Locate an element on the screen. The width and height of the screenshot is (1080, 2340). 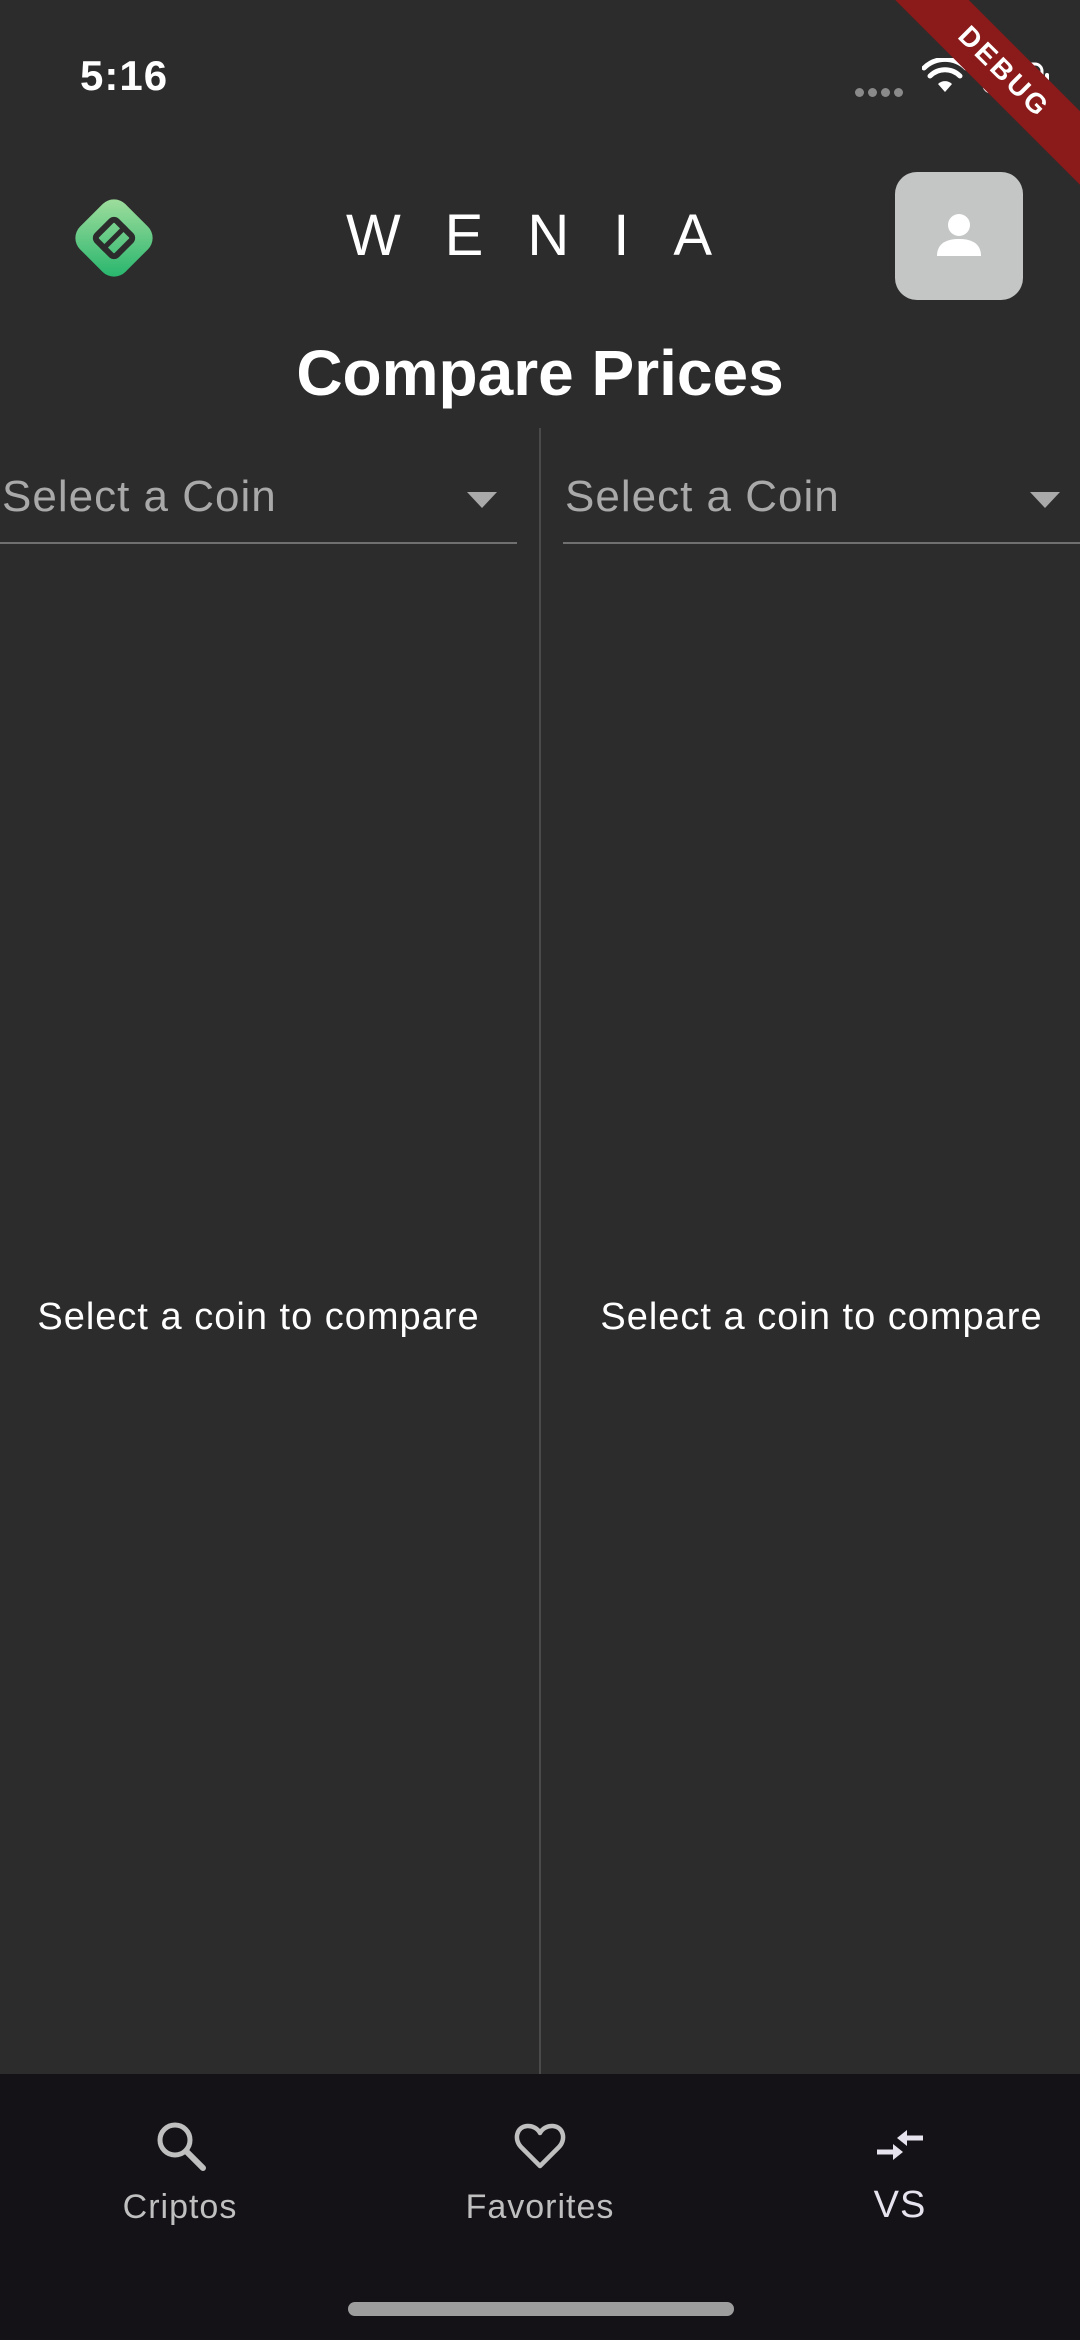
nav-label-favorites: Favorites is located at coordinates (540, 2207).